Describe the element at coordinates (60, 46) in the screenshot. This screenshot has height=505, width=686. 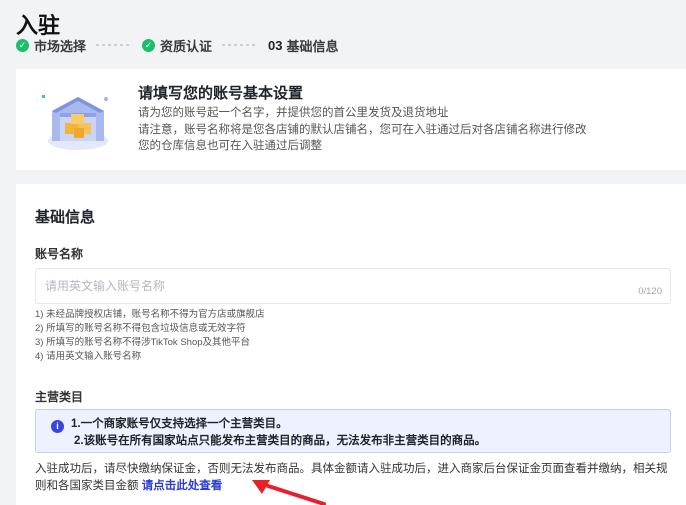
I see `step-label: 市场选择` at that location.